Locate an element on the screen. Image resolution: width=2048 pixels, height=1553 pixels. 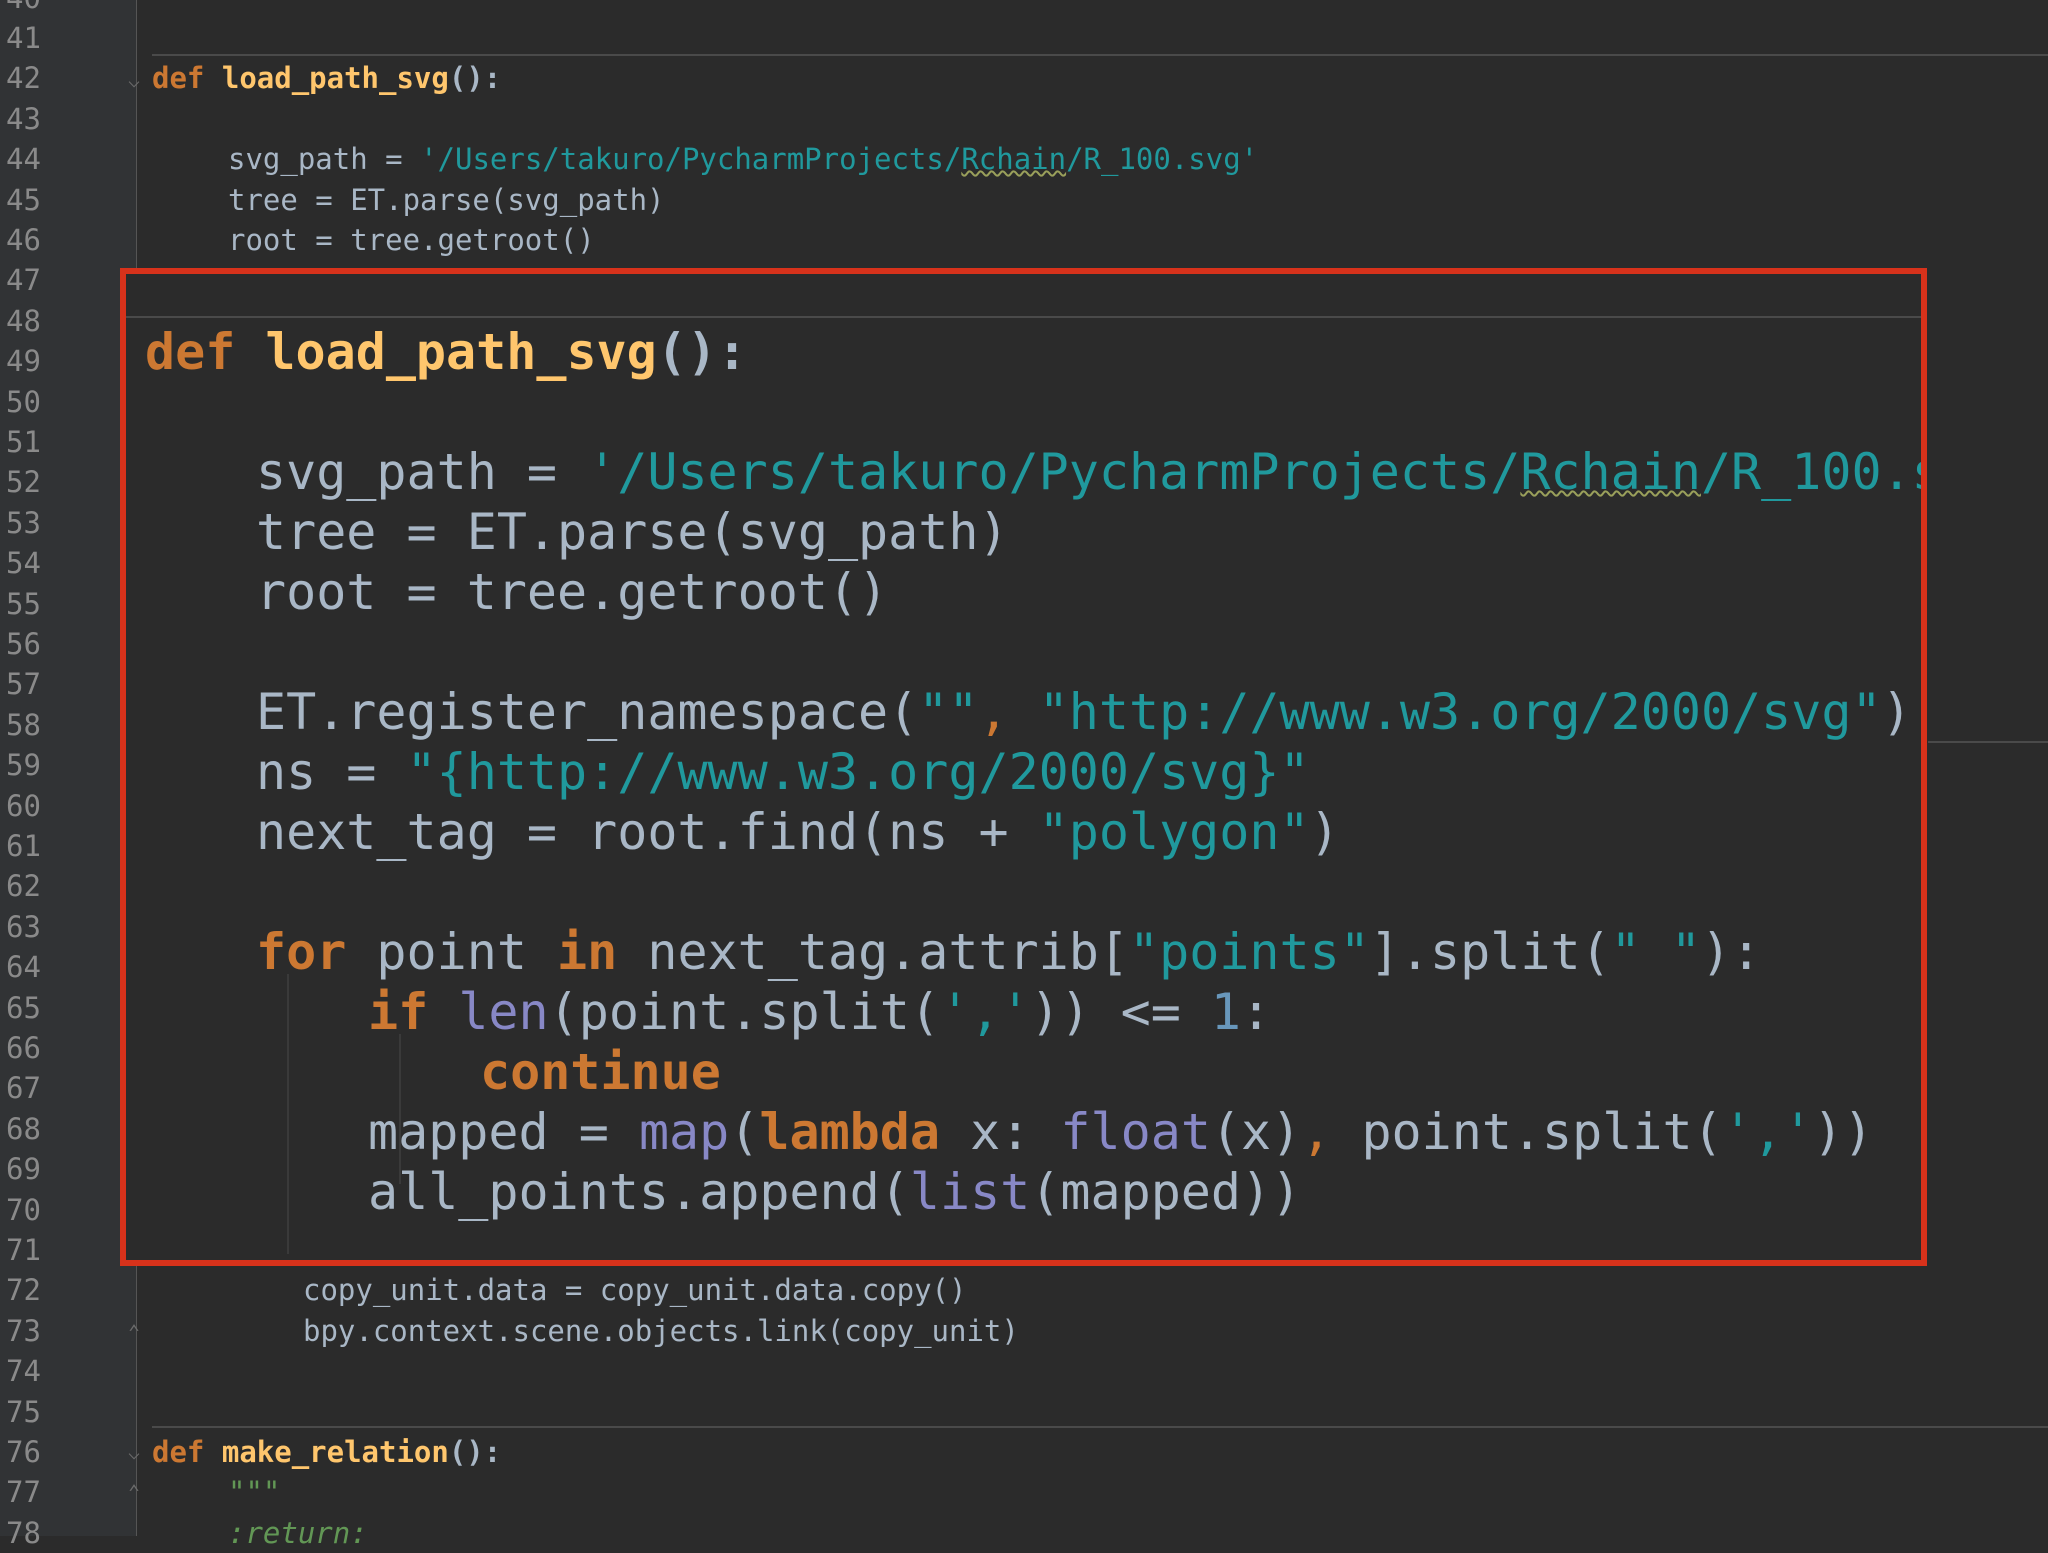
code-text: : is located at coordinates (1256, 1012).